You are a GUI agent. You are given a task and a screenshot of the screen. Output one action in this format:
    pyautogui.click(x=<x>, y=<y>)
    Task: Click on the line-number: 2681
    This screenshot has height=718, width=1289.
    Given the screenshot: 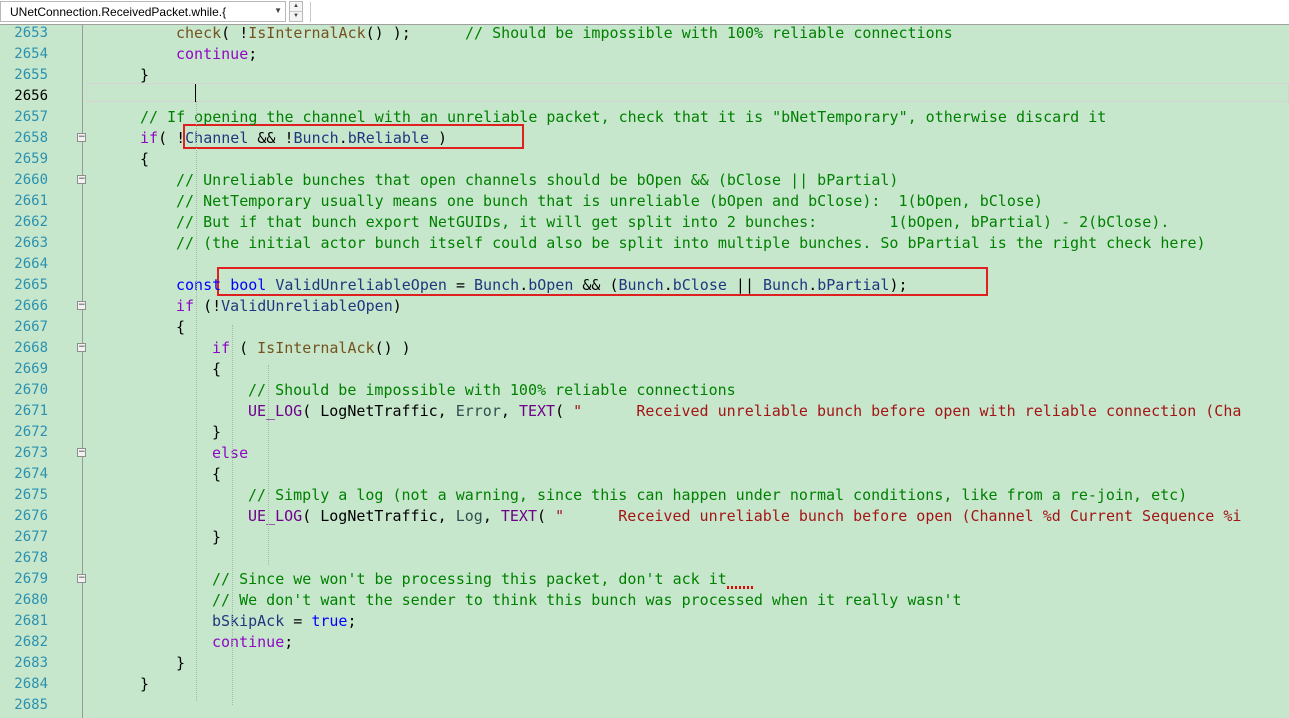 What is the action you would take?
    pyautogui.click(x=31, y=621)
    